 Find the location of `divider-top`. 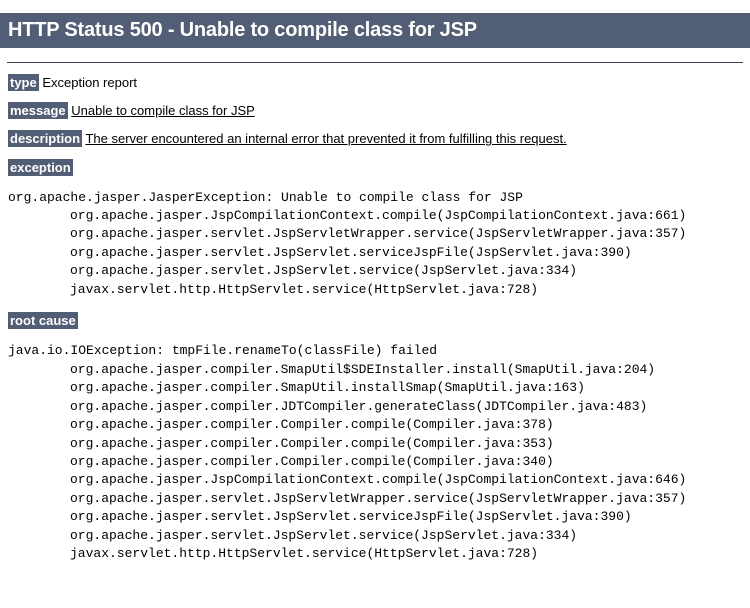

divider-top is located at coordinates (375, 62).